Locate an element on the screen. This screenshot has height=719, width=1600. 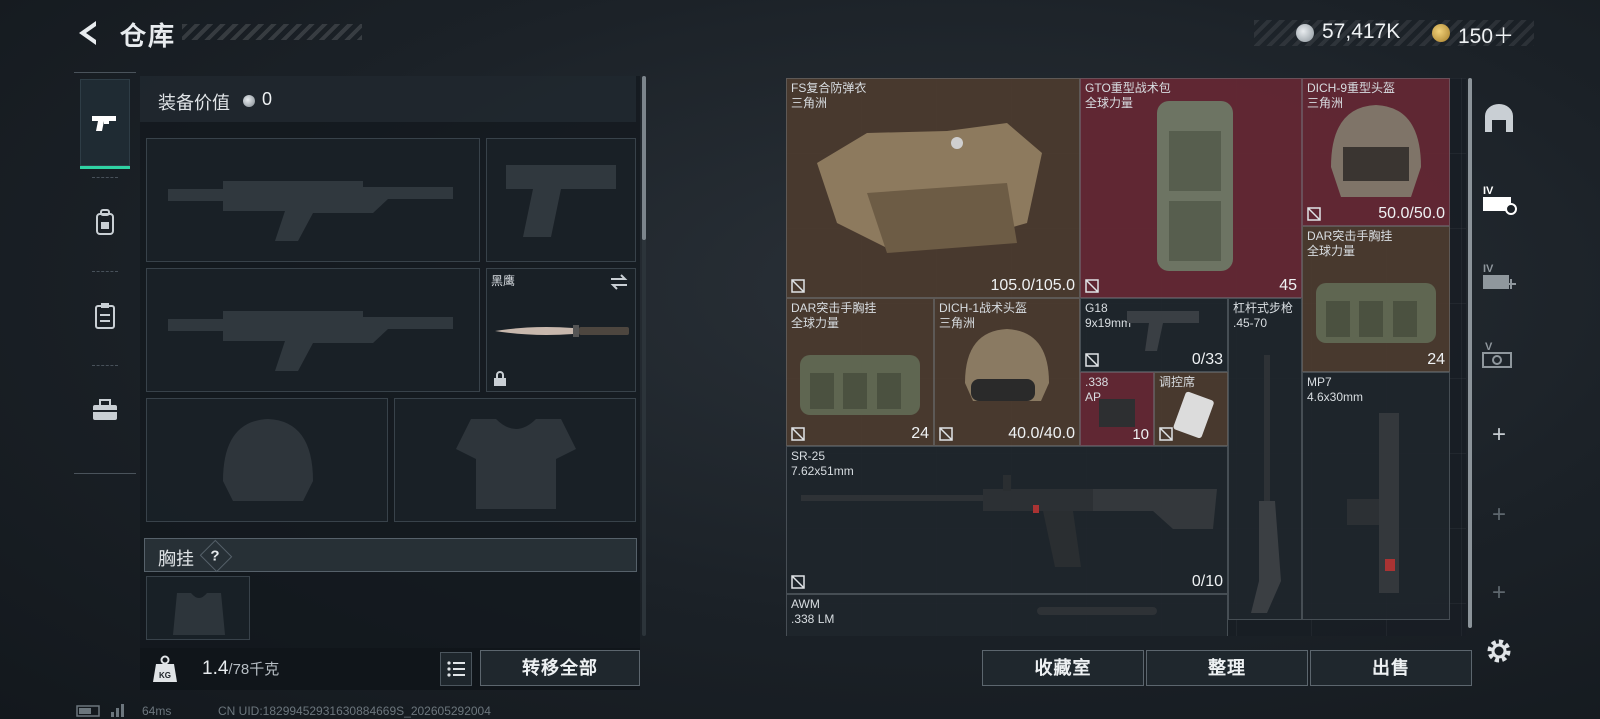
storage-iv-icon: IV is located at coordinates (1500, 200).